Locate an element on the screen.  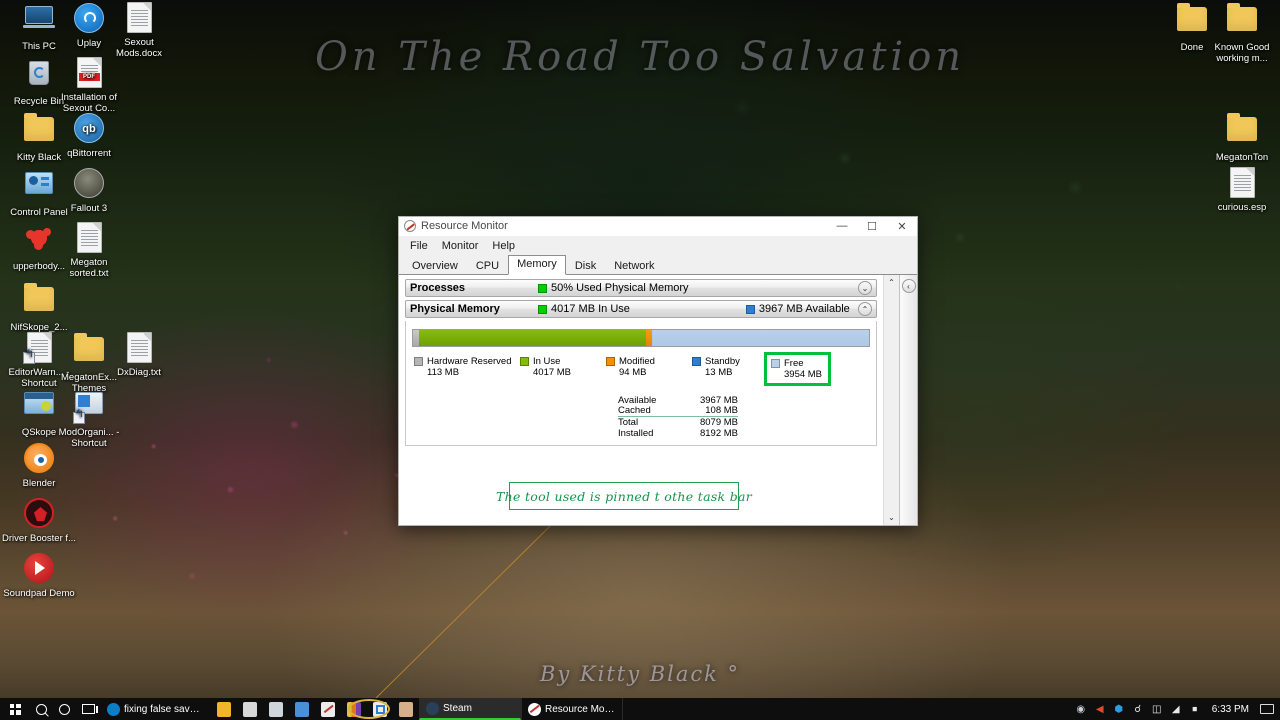
battery-icon: ◫ is located at coordinates (1157, 709).